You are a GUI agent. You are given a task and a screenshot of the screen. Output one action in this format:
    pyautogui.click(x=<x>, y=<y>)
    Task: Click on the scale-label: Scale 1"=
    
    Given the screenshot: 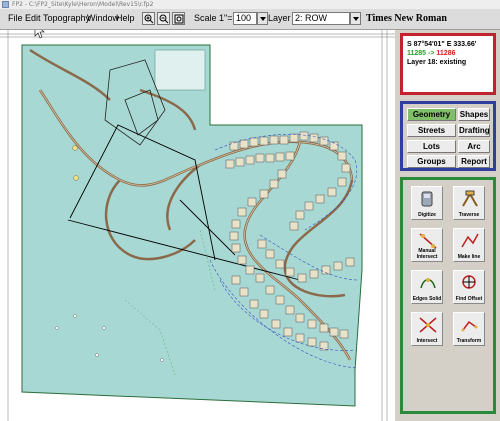 What is the action you would take?
    pyautogui.click(x=213, y=18)
    